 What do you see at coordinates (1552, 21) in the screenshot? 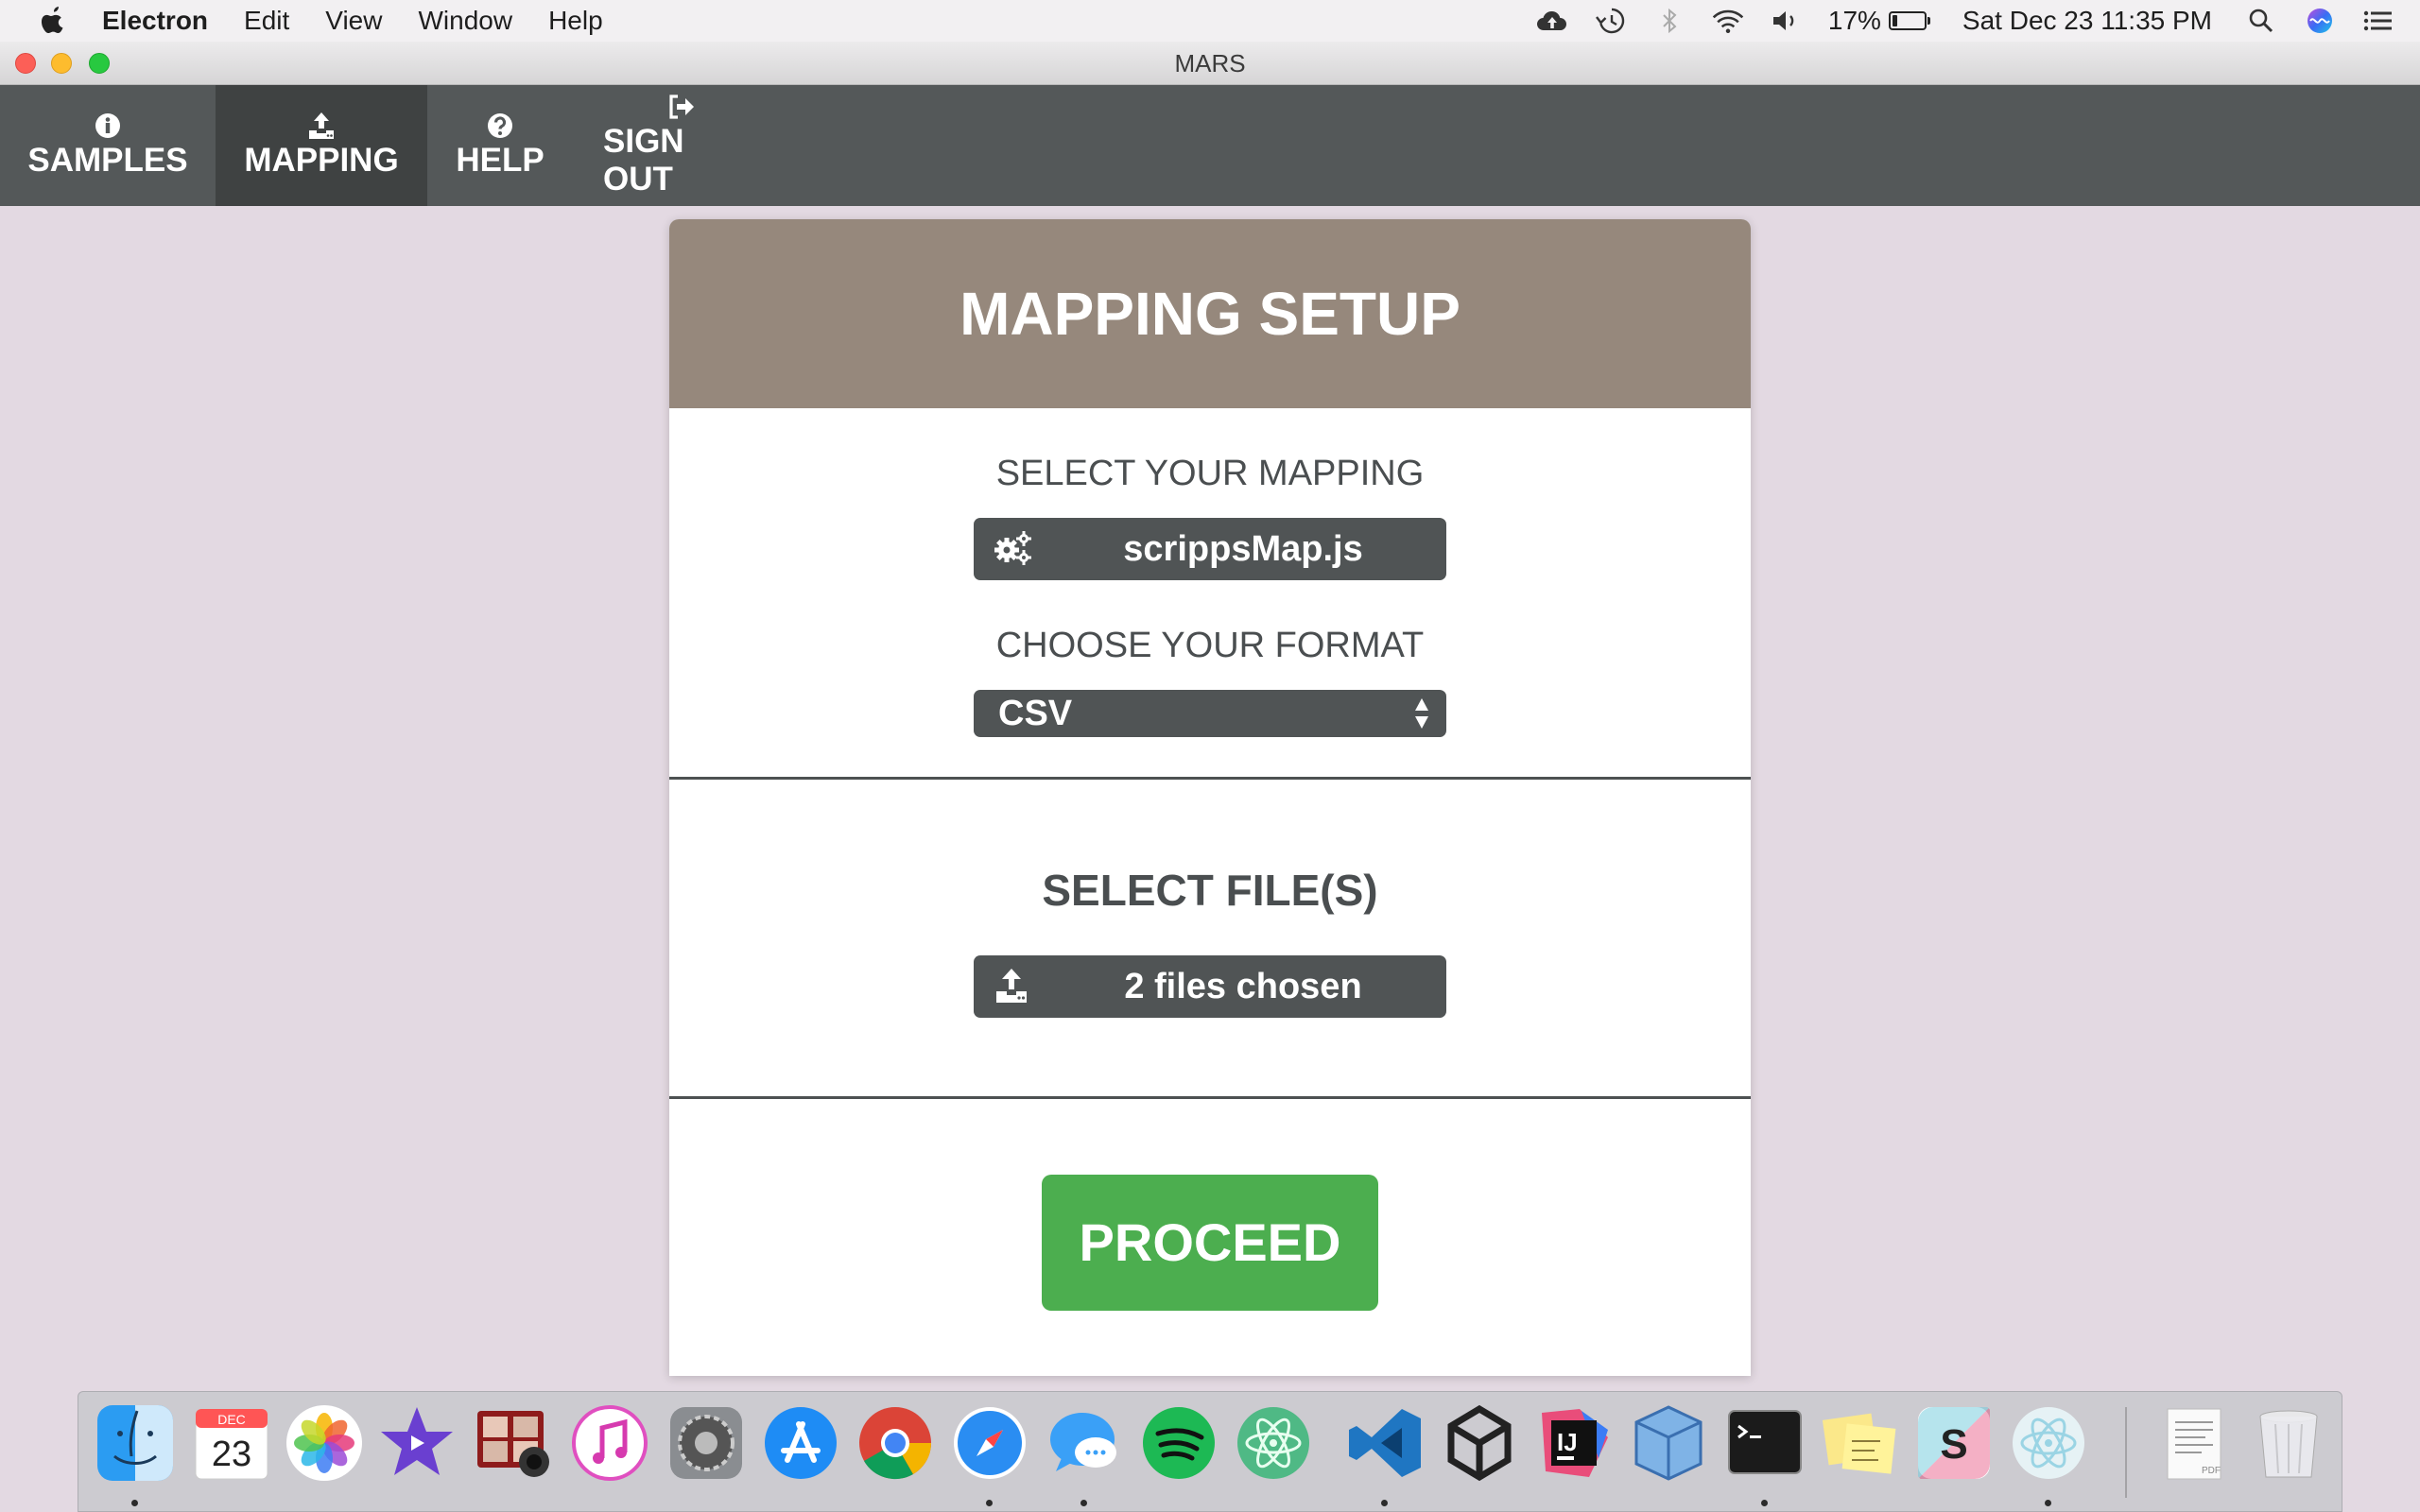
I see `cloud-upload-icon` at bounding box center [1552, 21].